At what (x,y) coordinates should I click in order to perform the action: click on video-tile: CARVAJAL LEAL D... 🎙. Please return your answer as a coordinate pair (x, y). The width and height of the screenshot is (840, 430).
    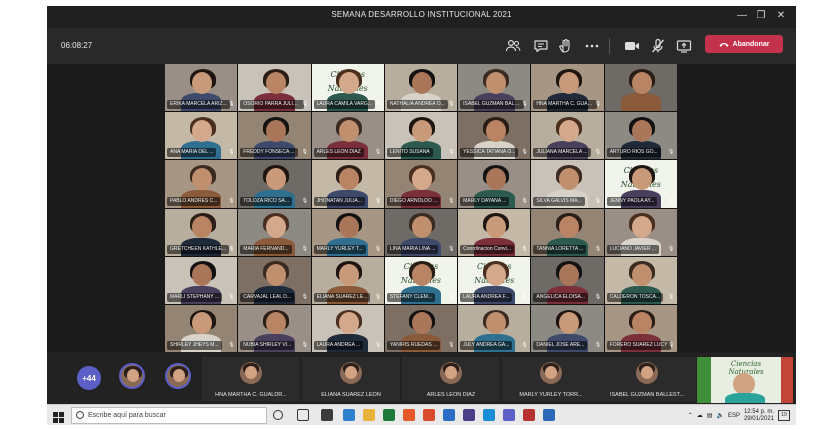
    Looking at the image, I should click on (274, 280).